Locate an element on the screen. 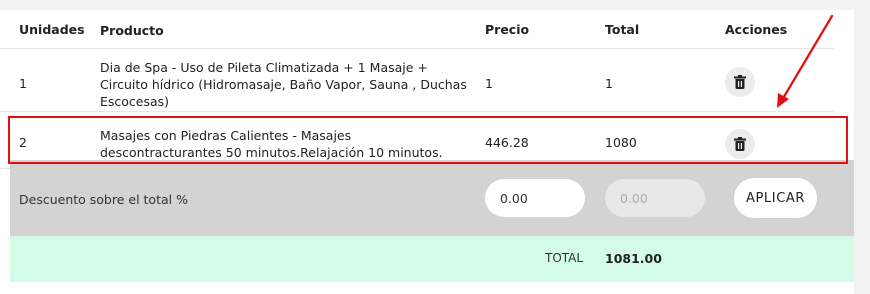  row-total: 1080 is located at coordinates (621, 142).